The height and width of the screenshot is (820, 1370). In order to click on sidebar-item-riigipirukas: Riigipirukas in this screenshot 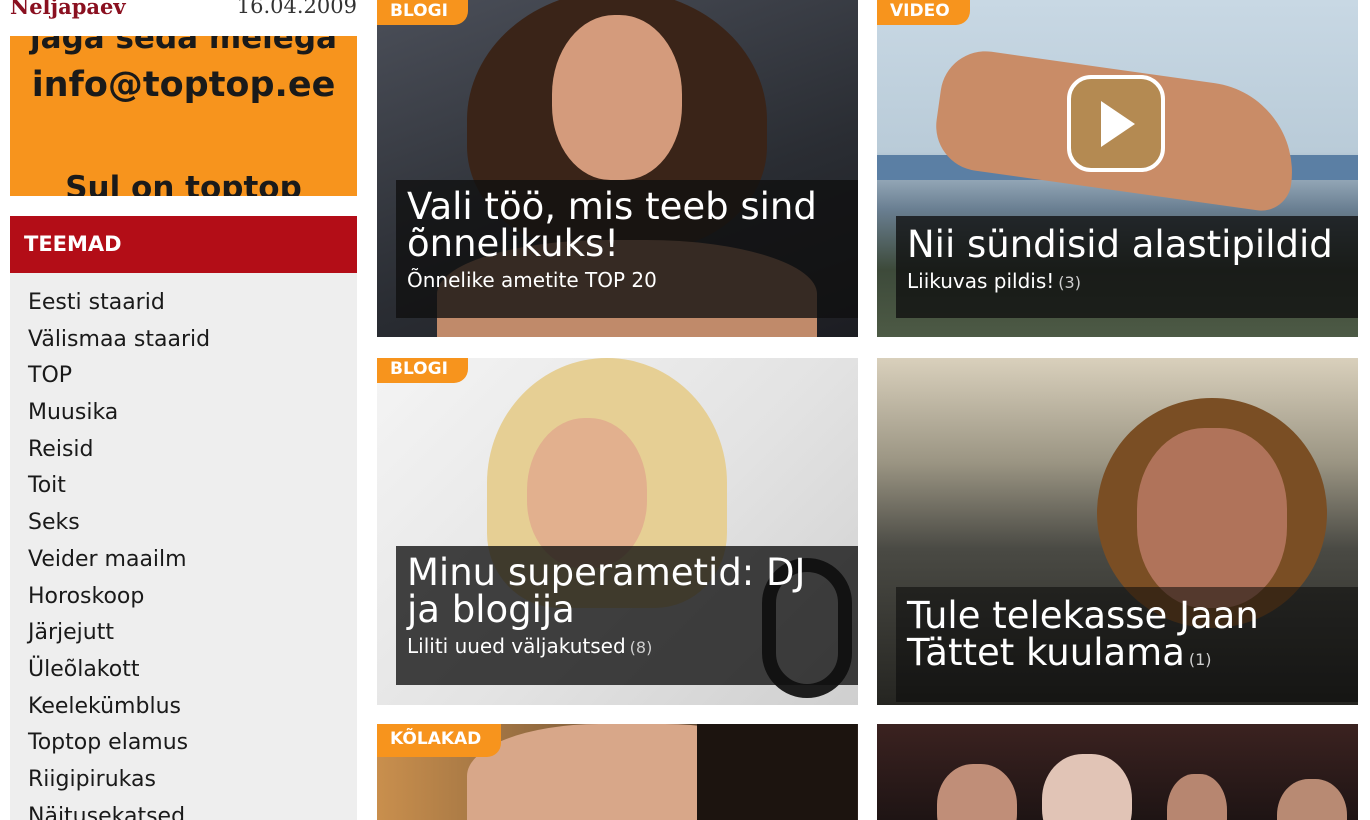, I will do `click(183, 780)`.